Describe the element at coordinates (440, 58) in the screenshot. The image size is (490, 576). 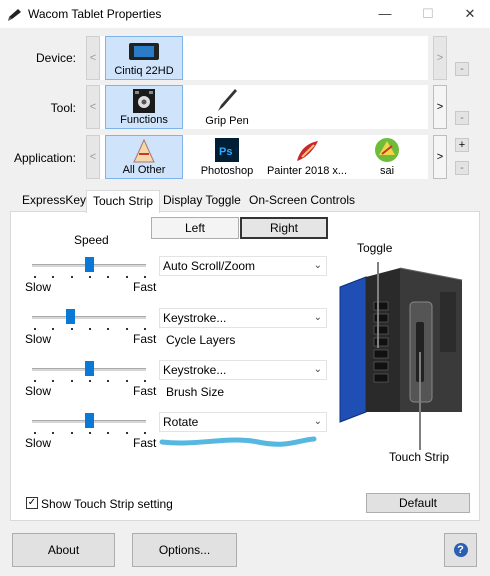
I see `device-next-button: >` at that location.